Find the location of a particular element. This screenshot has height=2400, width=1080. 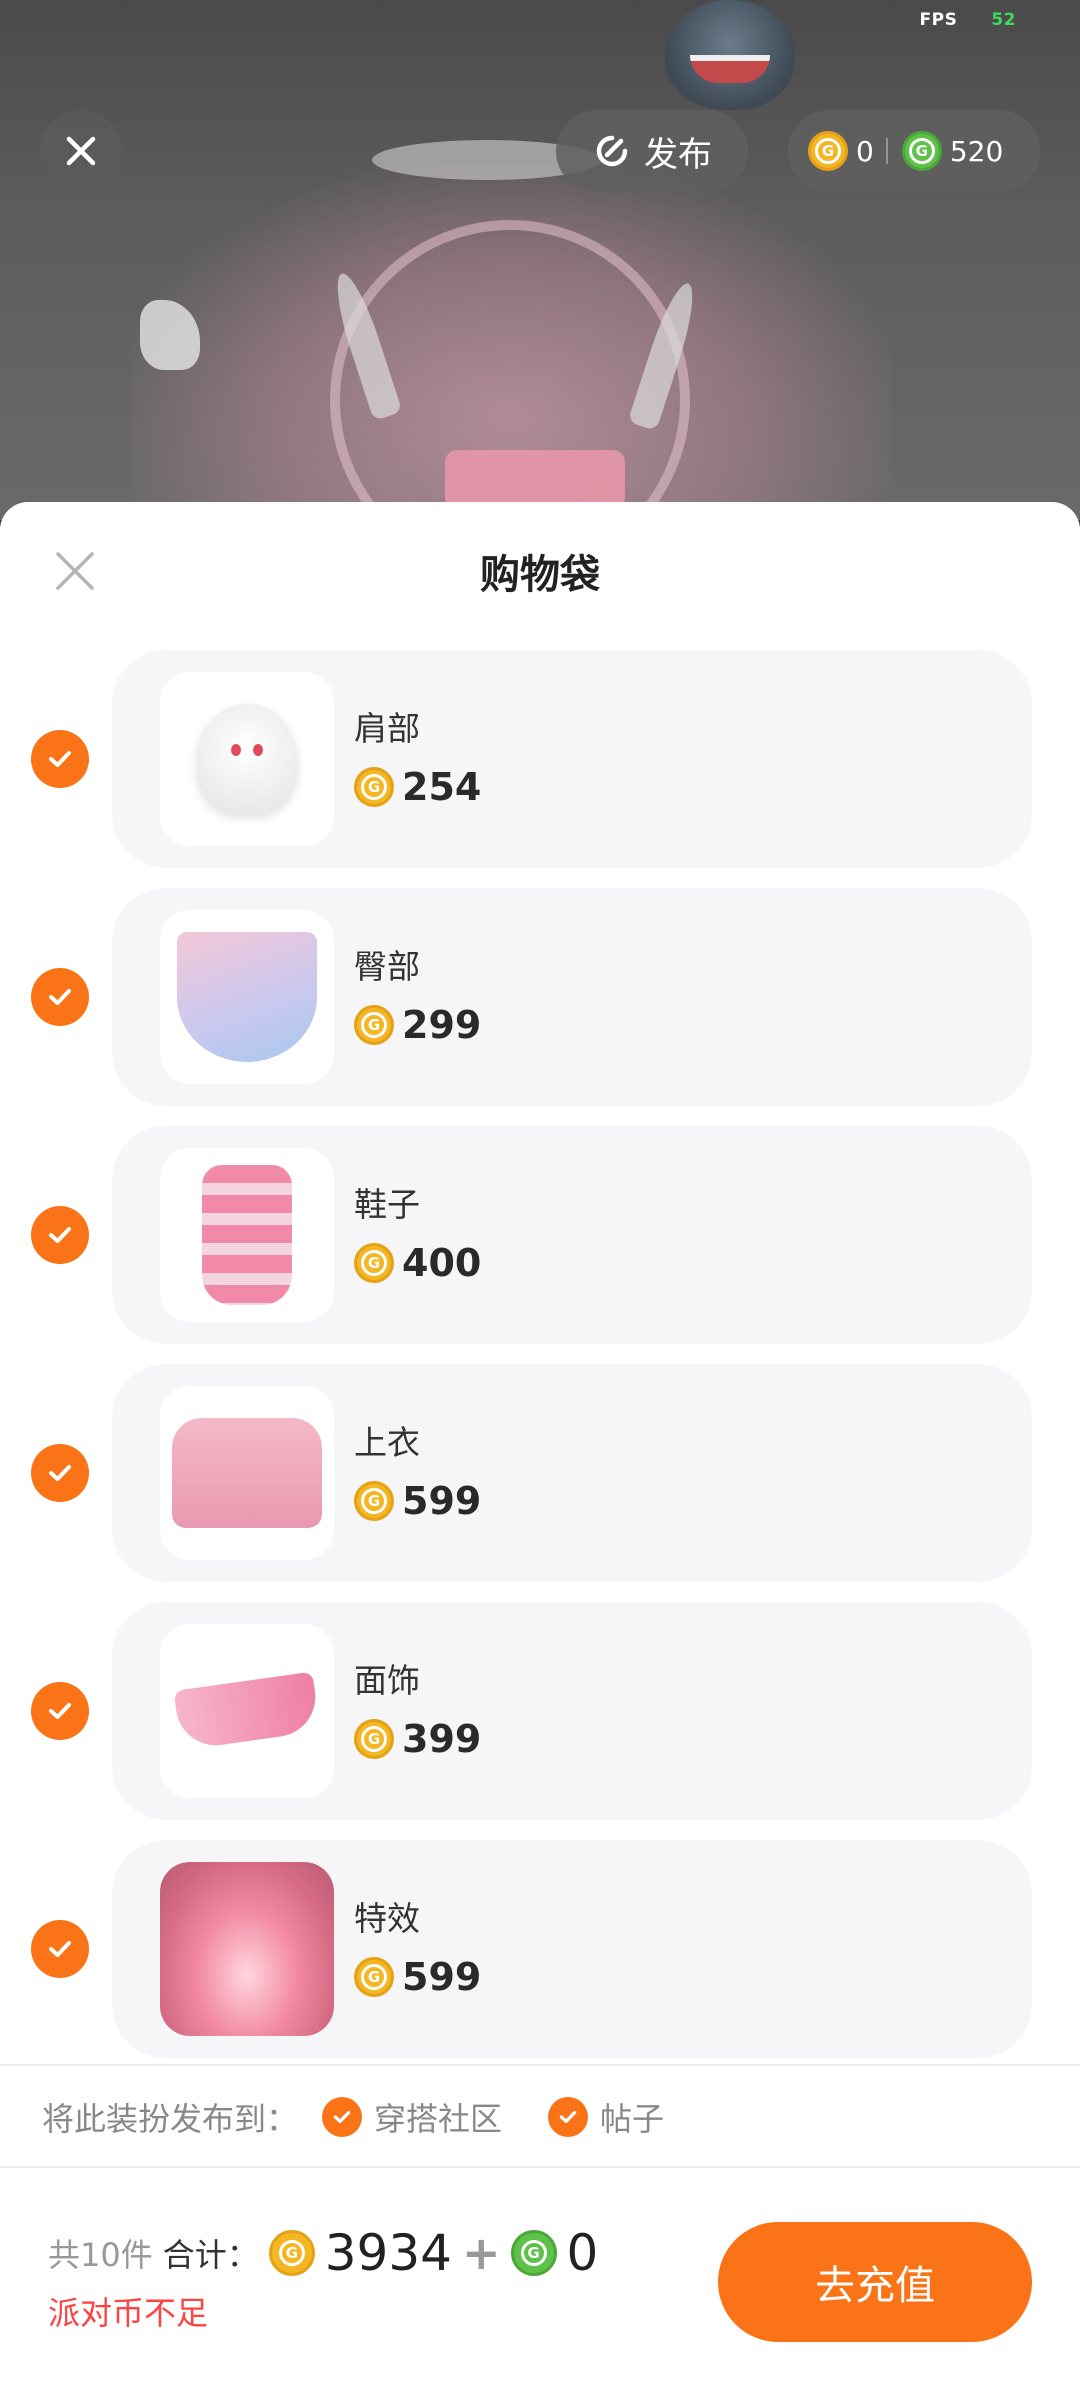

item-name: 面饰 is located at coordinates (387, 1680).